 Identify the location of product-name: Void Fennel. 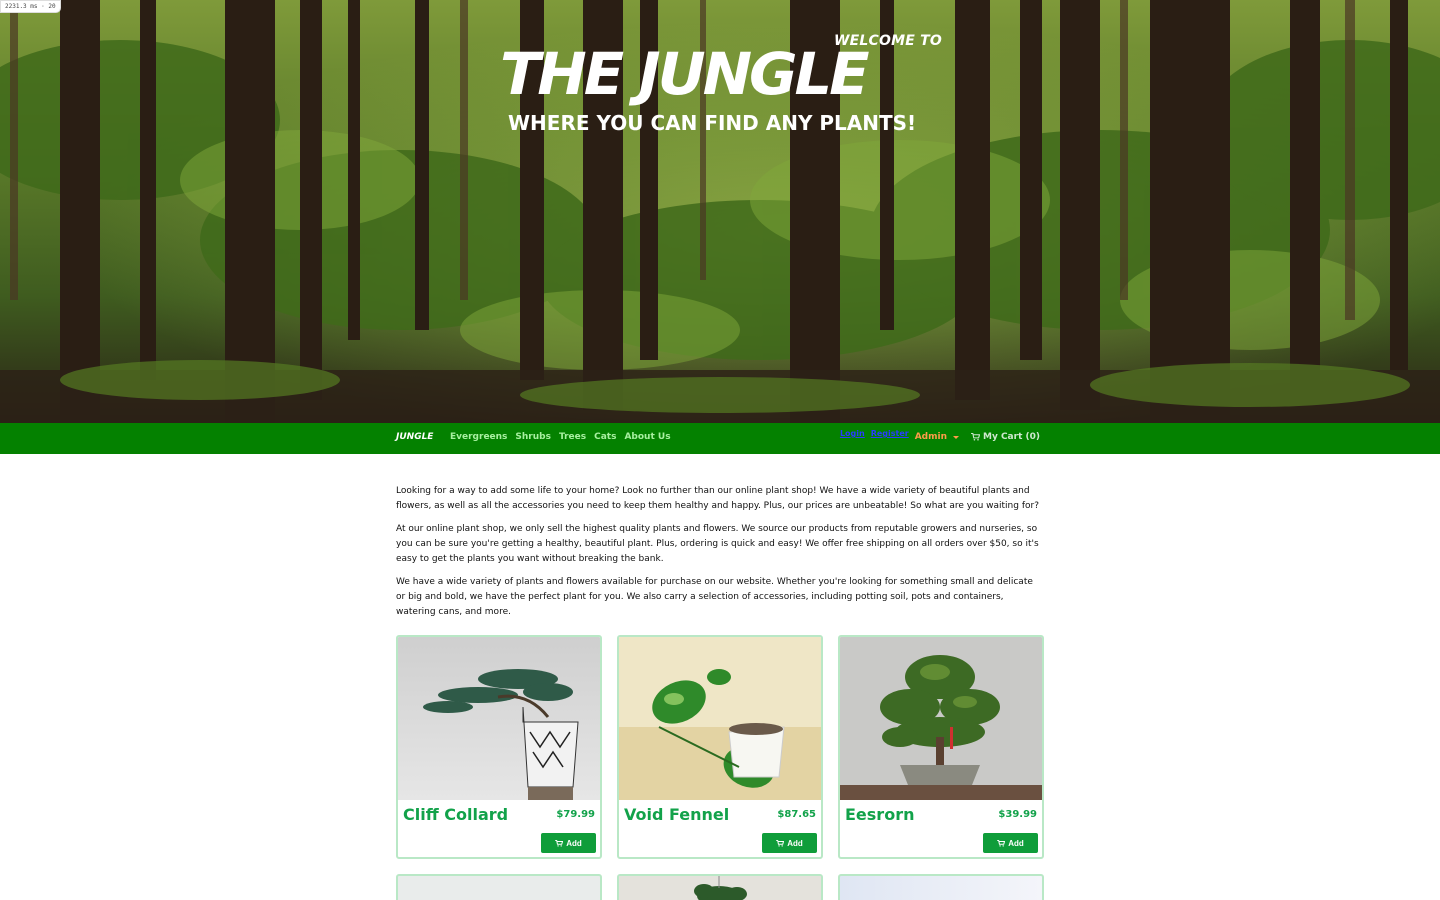
(676, 814).